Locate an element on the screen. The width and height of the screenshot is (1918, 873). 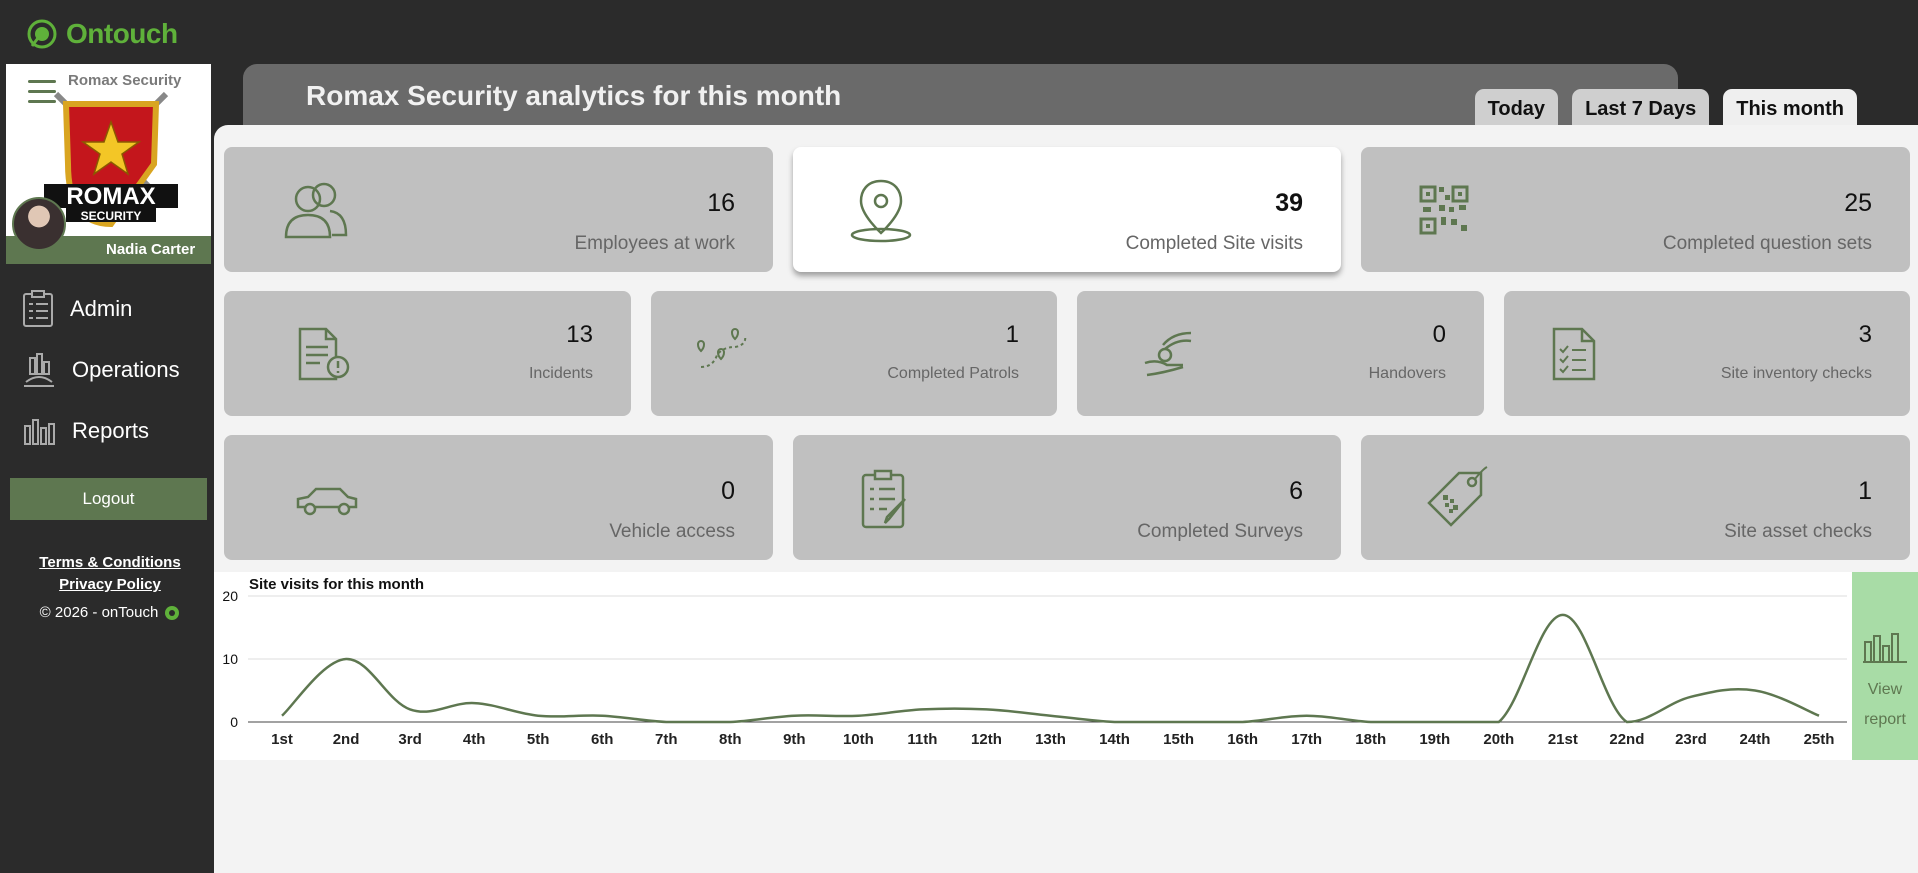
card-label: Completed Site visits is located at coordinates (1214, 243).